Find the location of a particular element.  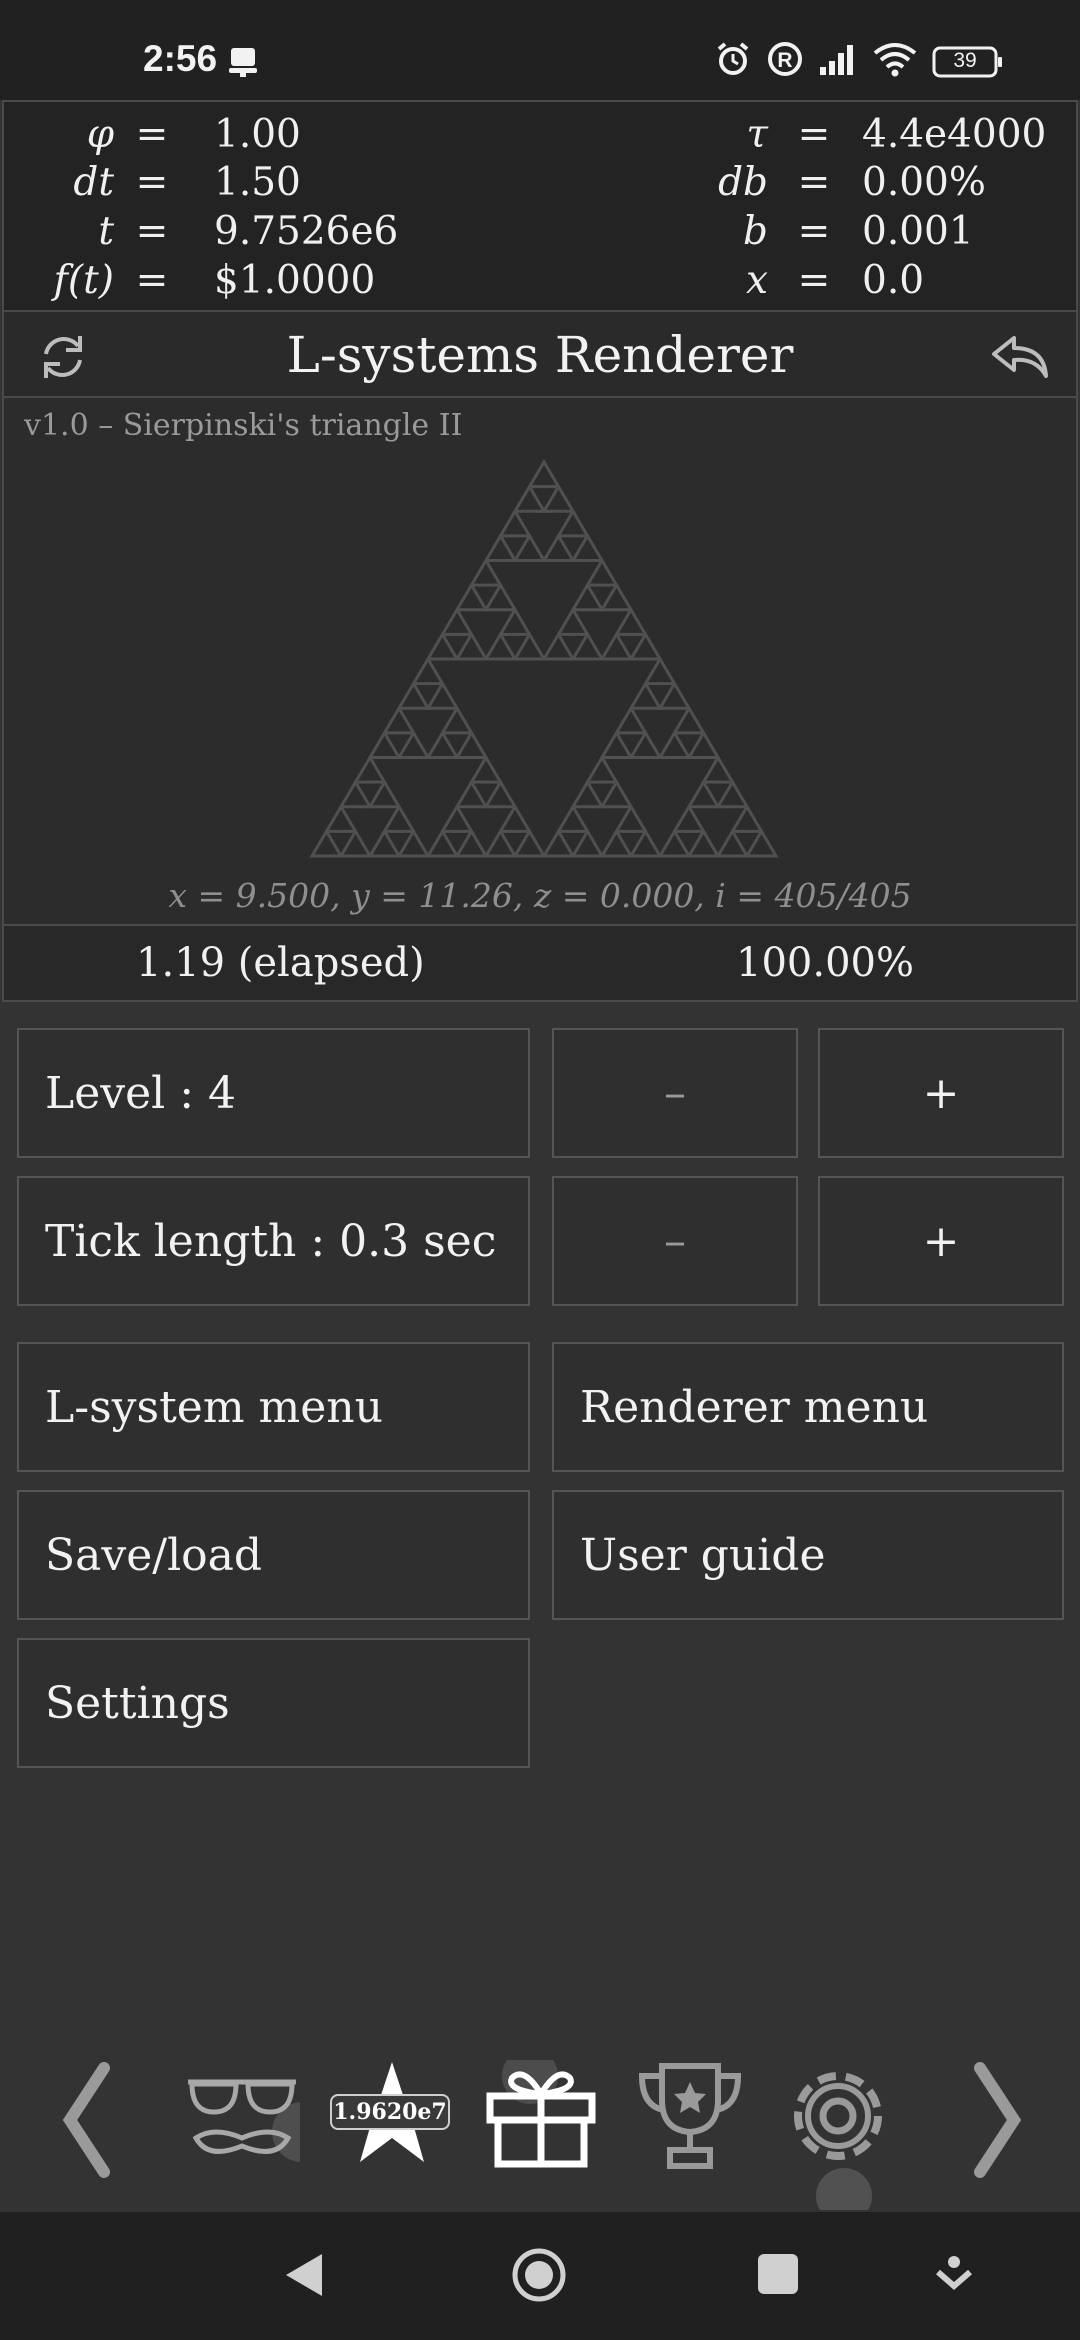

tick-minus-button: – is located at coordinates (675, 1241).